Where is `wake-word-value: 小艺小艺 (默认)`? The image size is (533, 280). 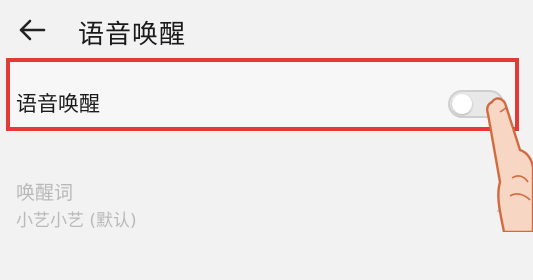 wake-word-value: 小艺小艺 (默认) is located at coordinates (76, 221).